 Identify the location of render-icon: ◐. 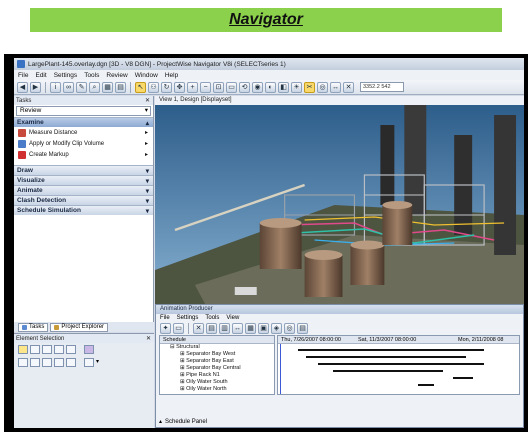
(270, 87).